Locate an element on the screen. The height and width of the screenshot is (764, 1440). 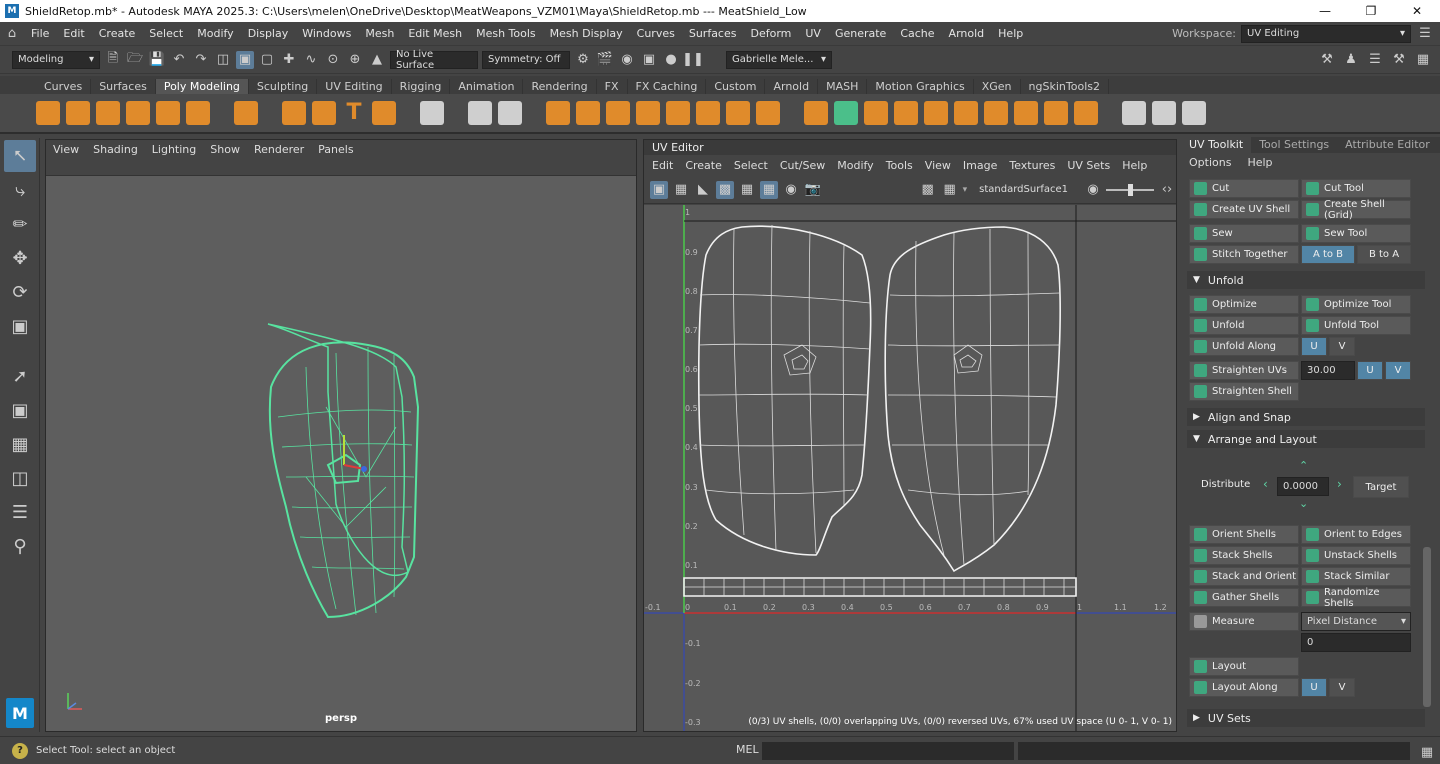
optimize-button: Optimize is located at coordinates (1244, 304).